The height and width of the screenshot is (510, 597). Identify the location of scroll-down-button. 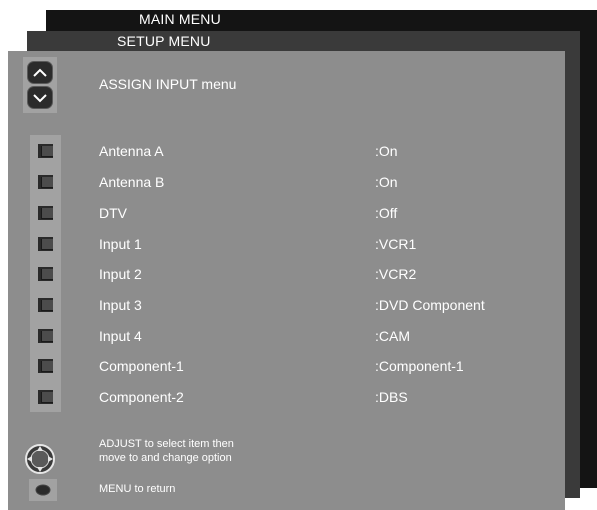
(40, 97).